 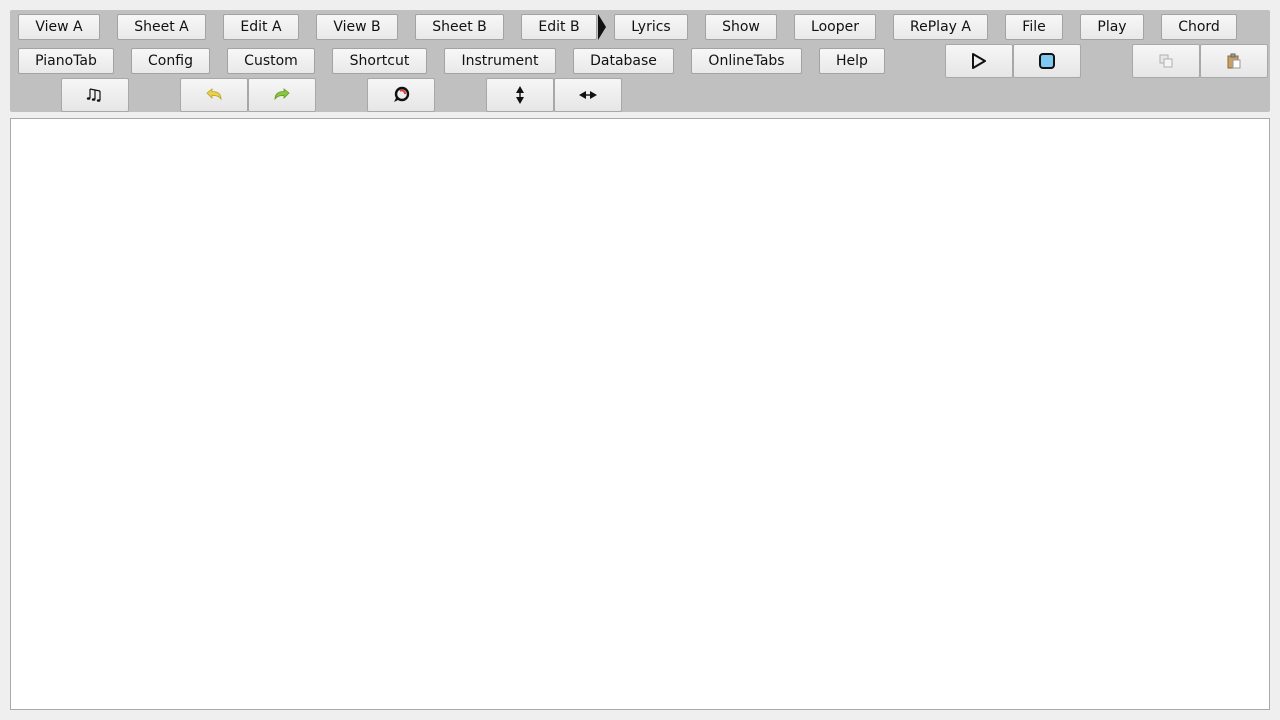 I want to click on tab-edit-a: Edit A, so click(x=261, y=27).